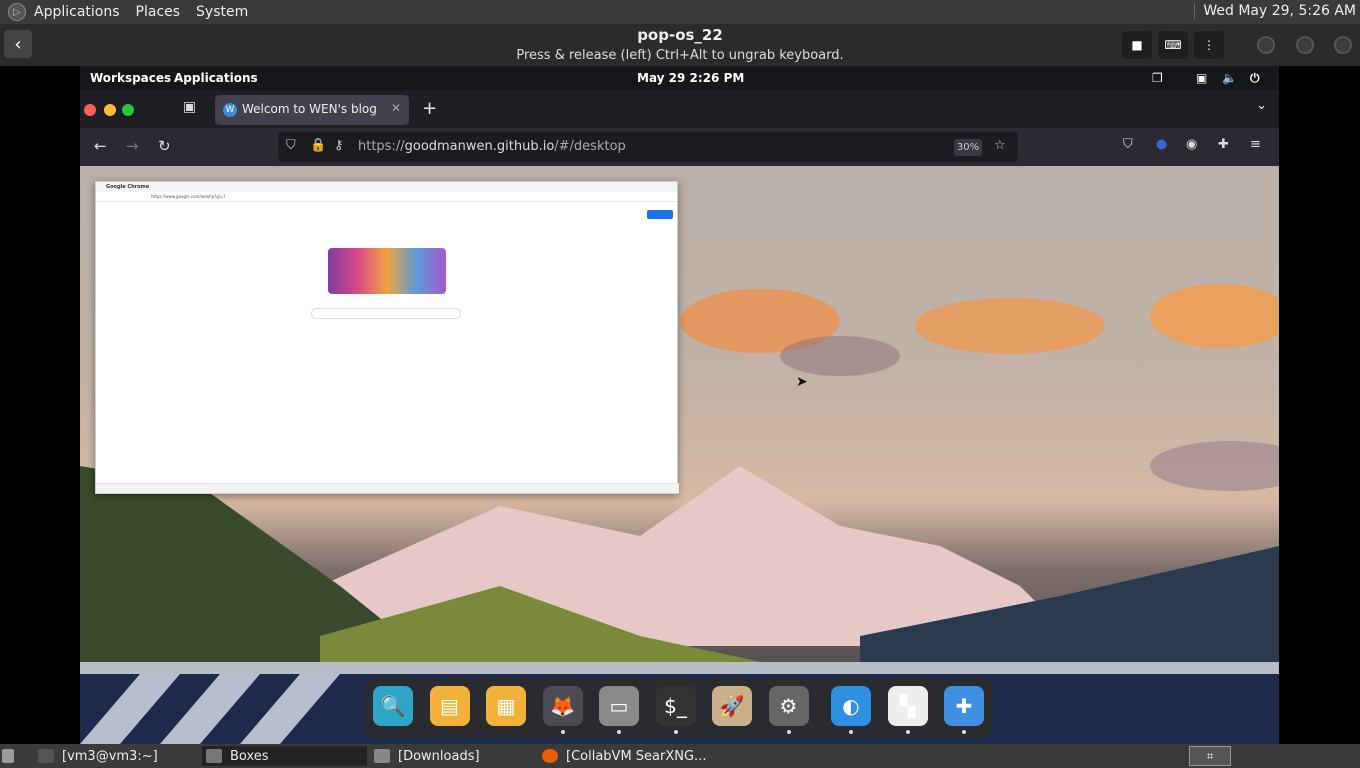 This screenshot has height=768, width=1360. What do you see at coordinates (230, 110) in the screenshot?
I see `tab-favicon-icon: W` at bounding box center [230, 110].